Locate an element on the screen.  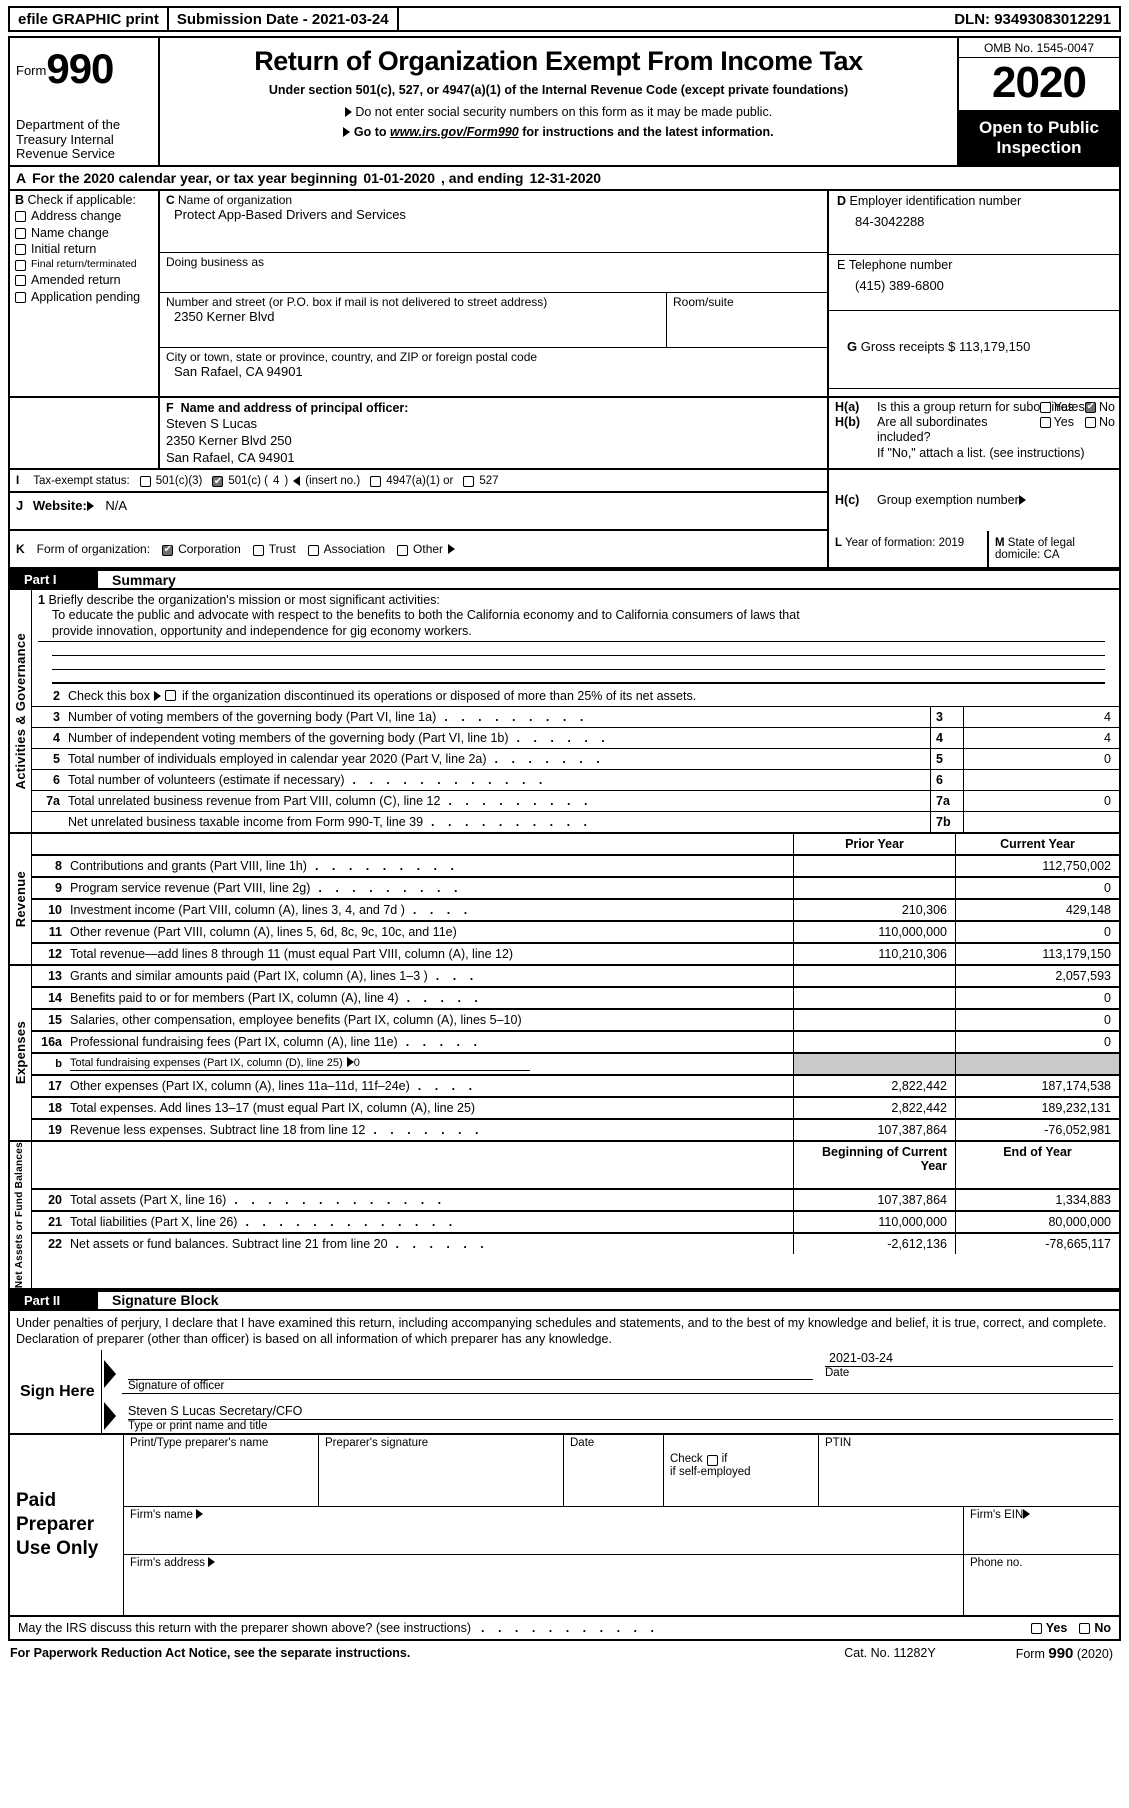
initial-return-label: Initial return is located at coordinates (64, 249).